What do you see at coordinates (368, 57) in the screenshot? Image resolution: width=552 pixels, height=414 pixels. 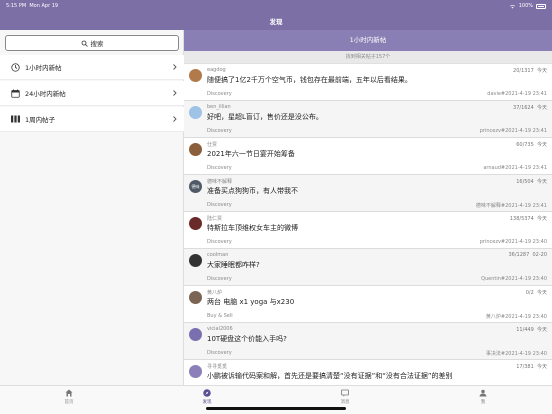 I see `result-count: 找到相关帖子157个` at bounding box center [368, 57].